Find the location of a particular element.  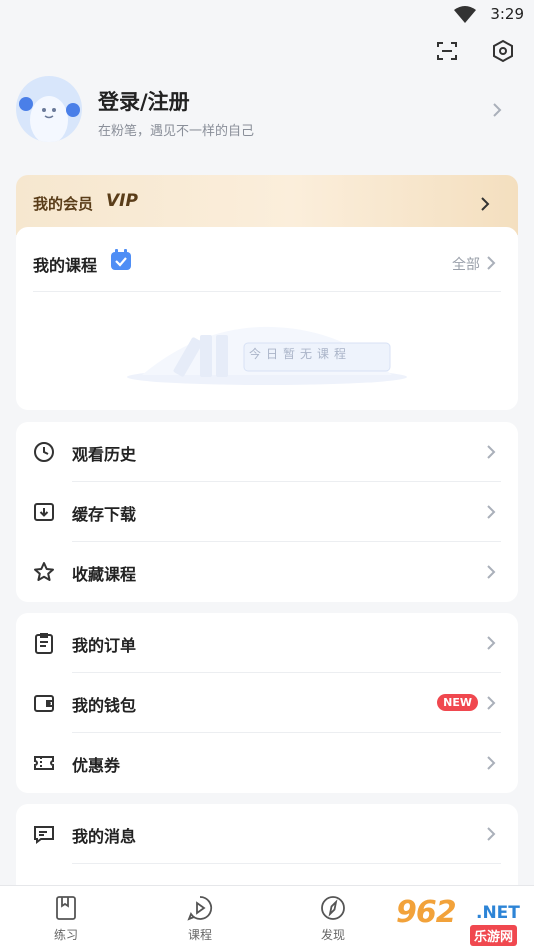

watermark-site: 乐游网 is located at coordinates (494, 935).